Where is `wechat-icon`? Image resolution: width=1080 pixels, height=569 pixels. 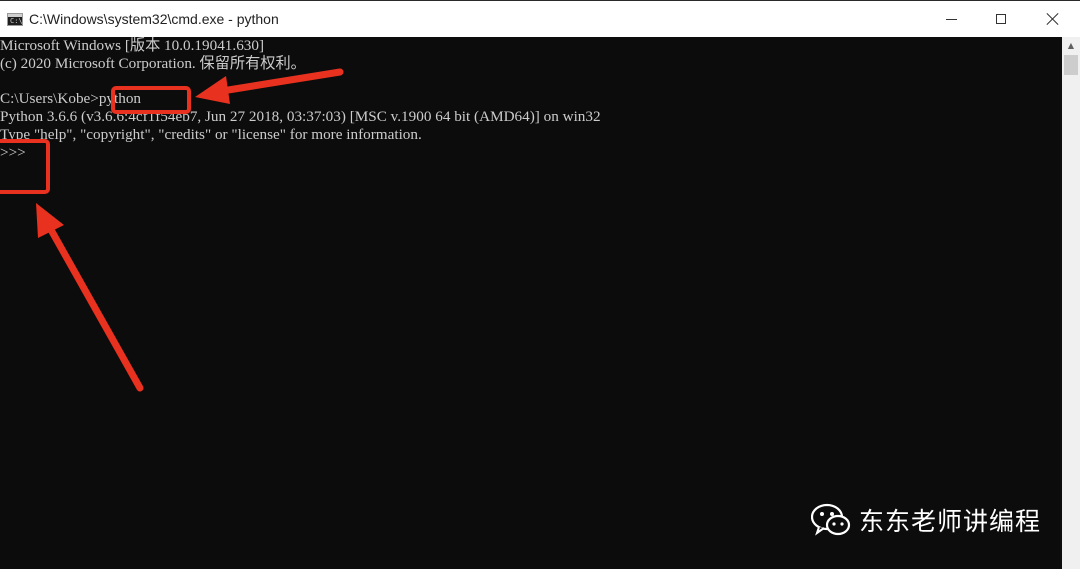
wechat-icon is located at coordinates (831, 519).